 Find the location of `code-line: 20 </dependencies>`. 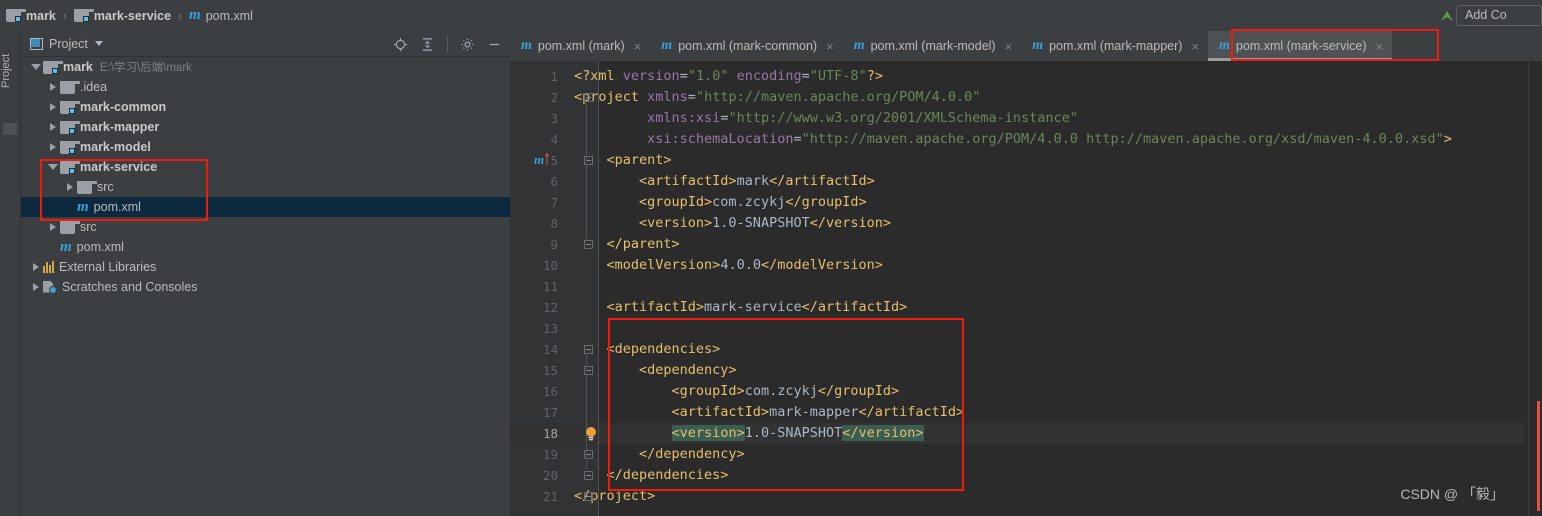

code-line: 20 </dependencies> is located at coordinates (1017, 475).